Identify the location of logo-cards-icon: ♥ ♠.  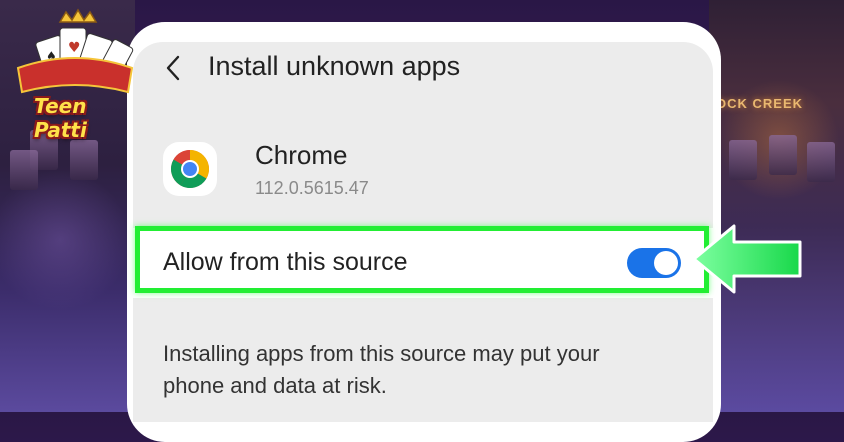
(75, 51).